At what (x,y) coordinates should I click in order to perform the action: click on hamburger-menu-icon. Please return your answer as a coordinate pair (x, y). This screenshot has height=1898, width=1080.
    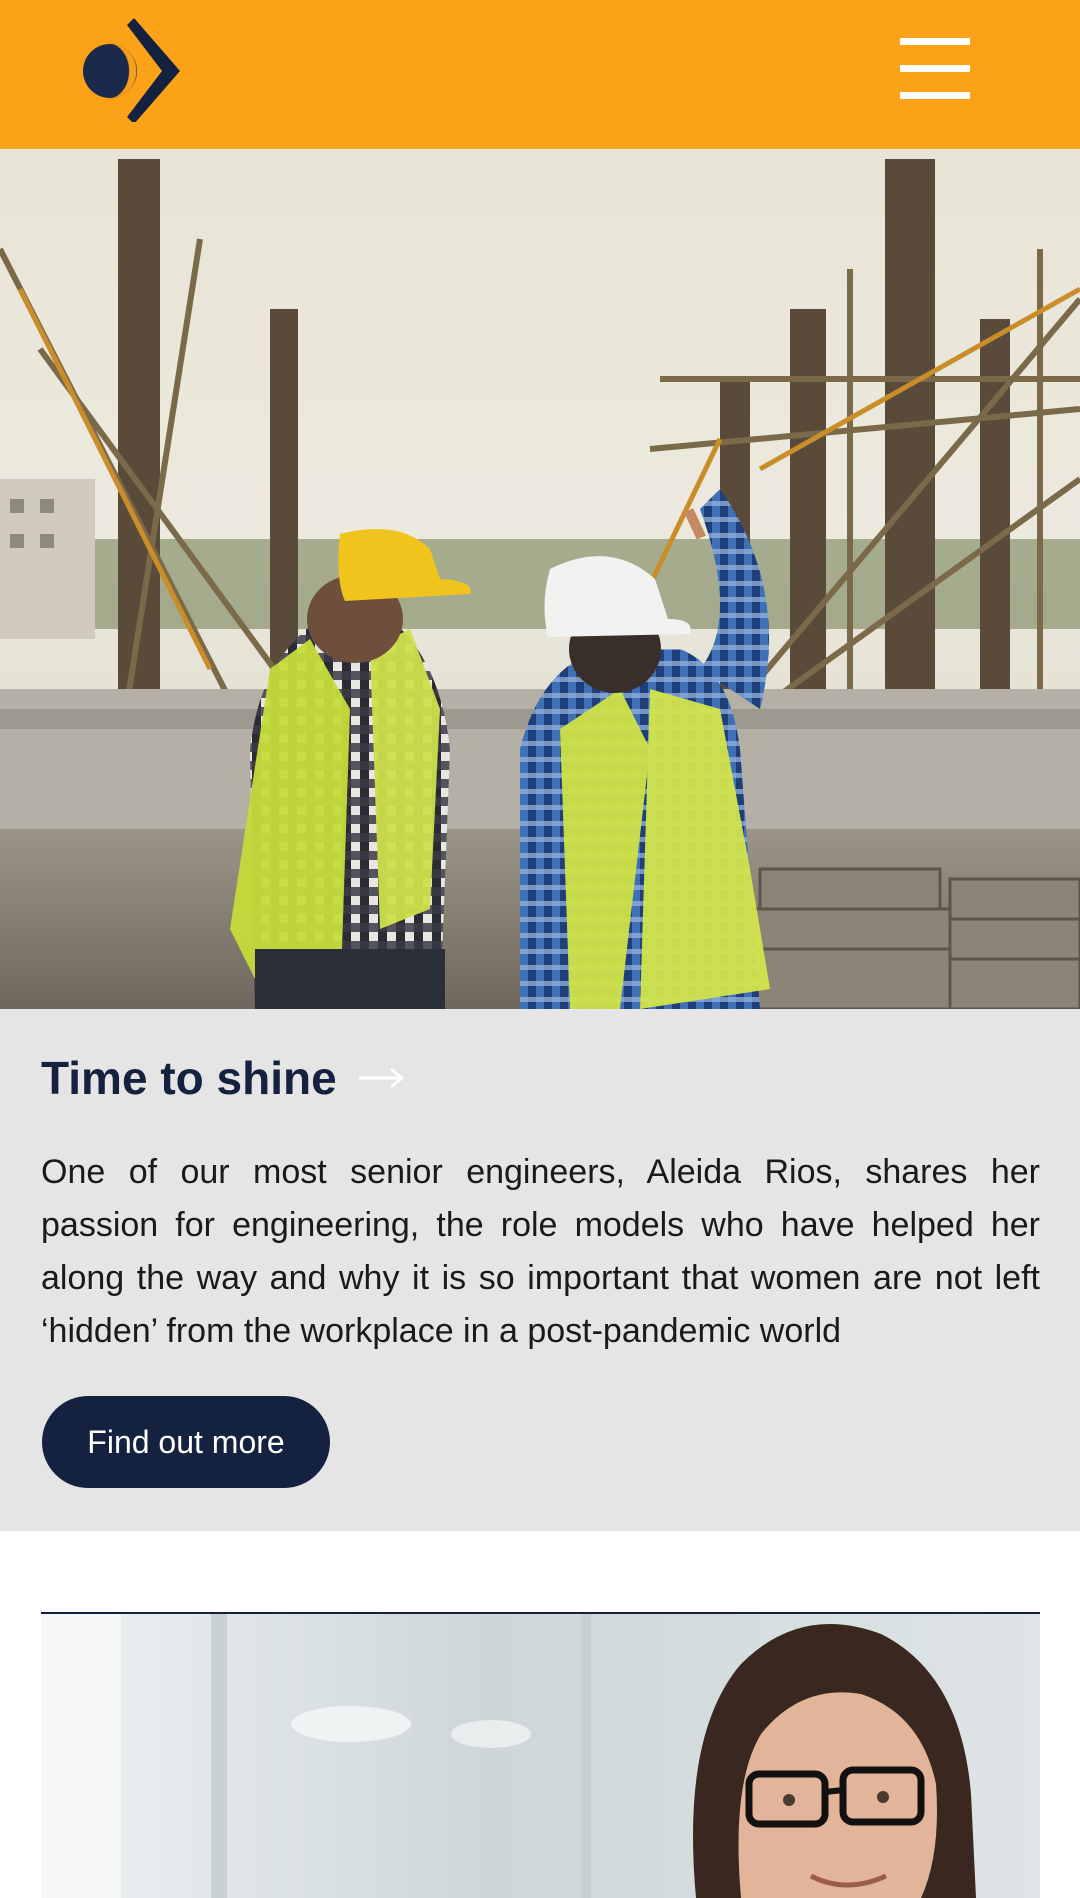
    Looking at the image, I should click on (936, 69).